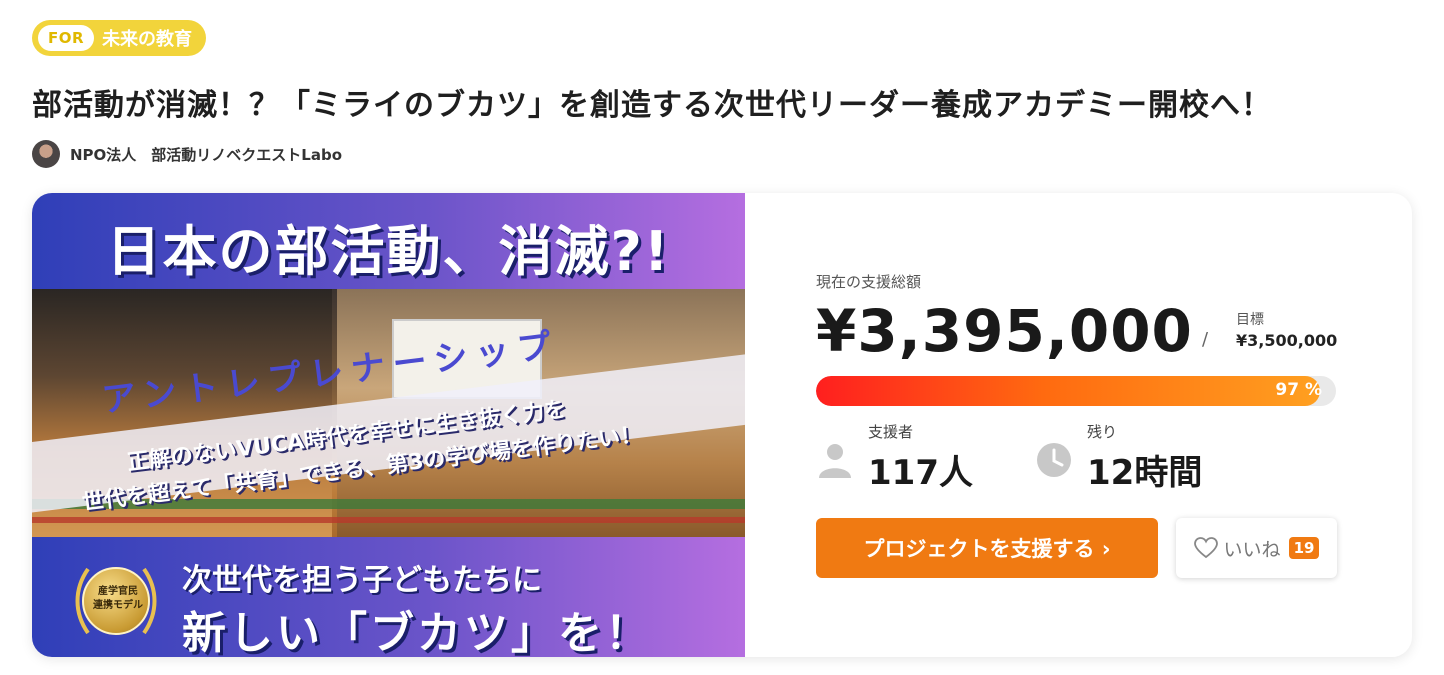  What do you see at coordinates (147, 39) in the screenshot?
I see `tag-label: 未来の教育` at bounding box center [147, 39].